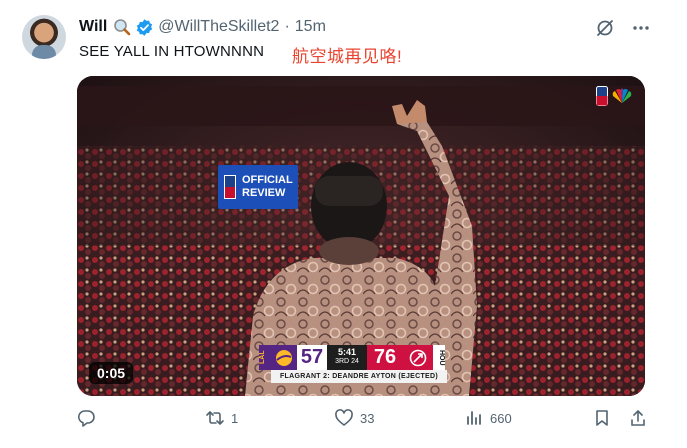  What do you see at coordinates (235, 418) in the screenshot?
I see `repost-count: 1` at bounding box center [235, 418].